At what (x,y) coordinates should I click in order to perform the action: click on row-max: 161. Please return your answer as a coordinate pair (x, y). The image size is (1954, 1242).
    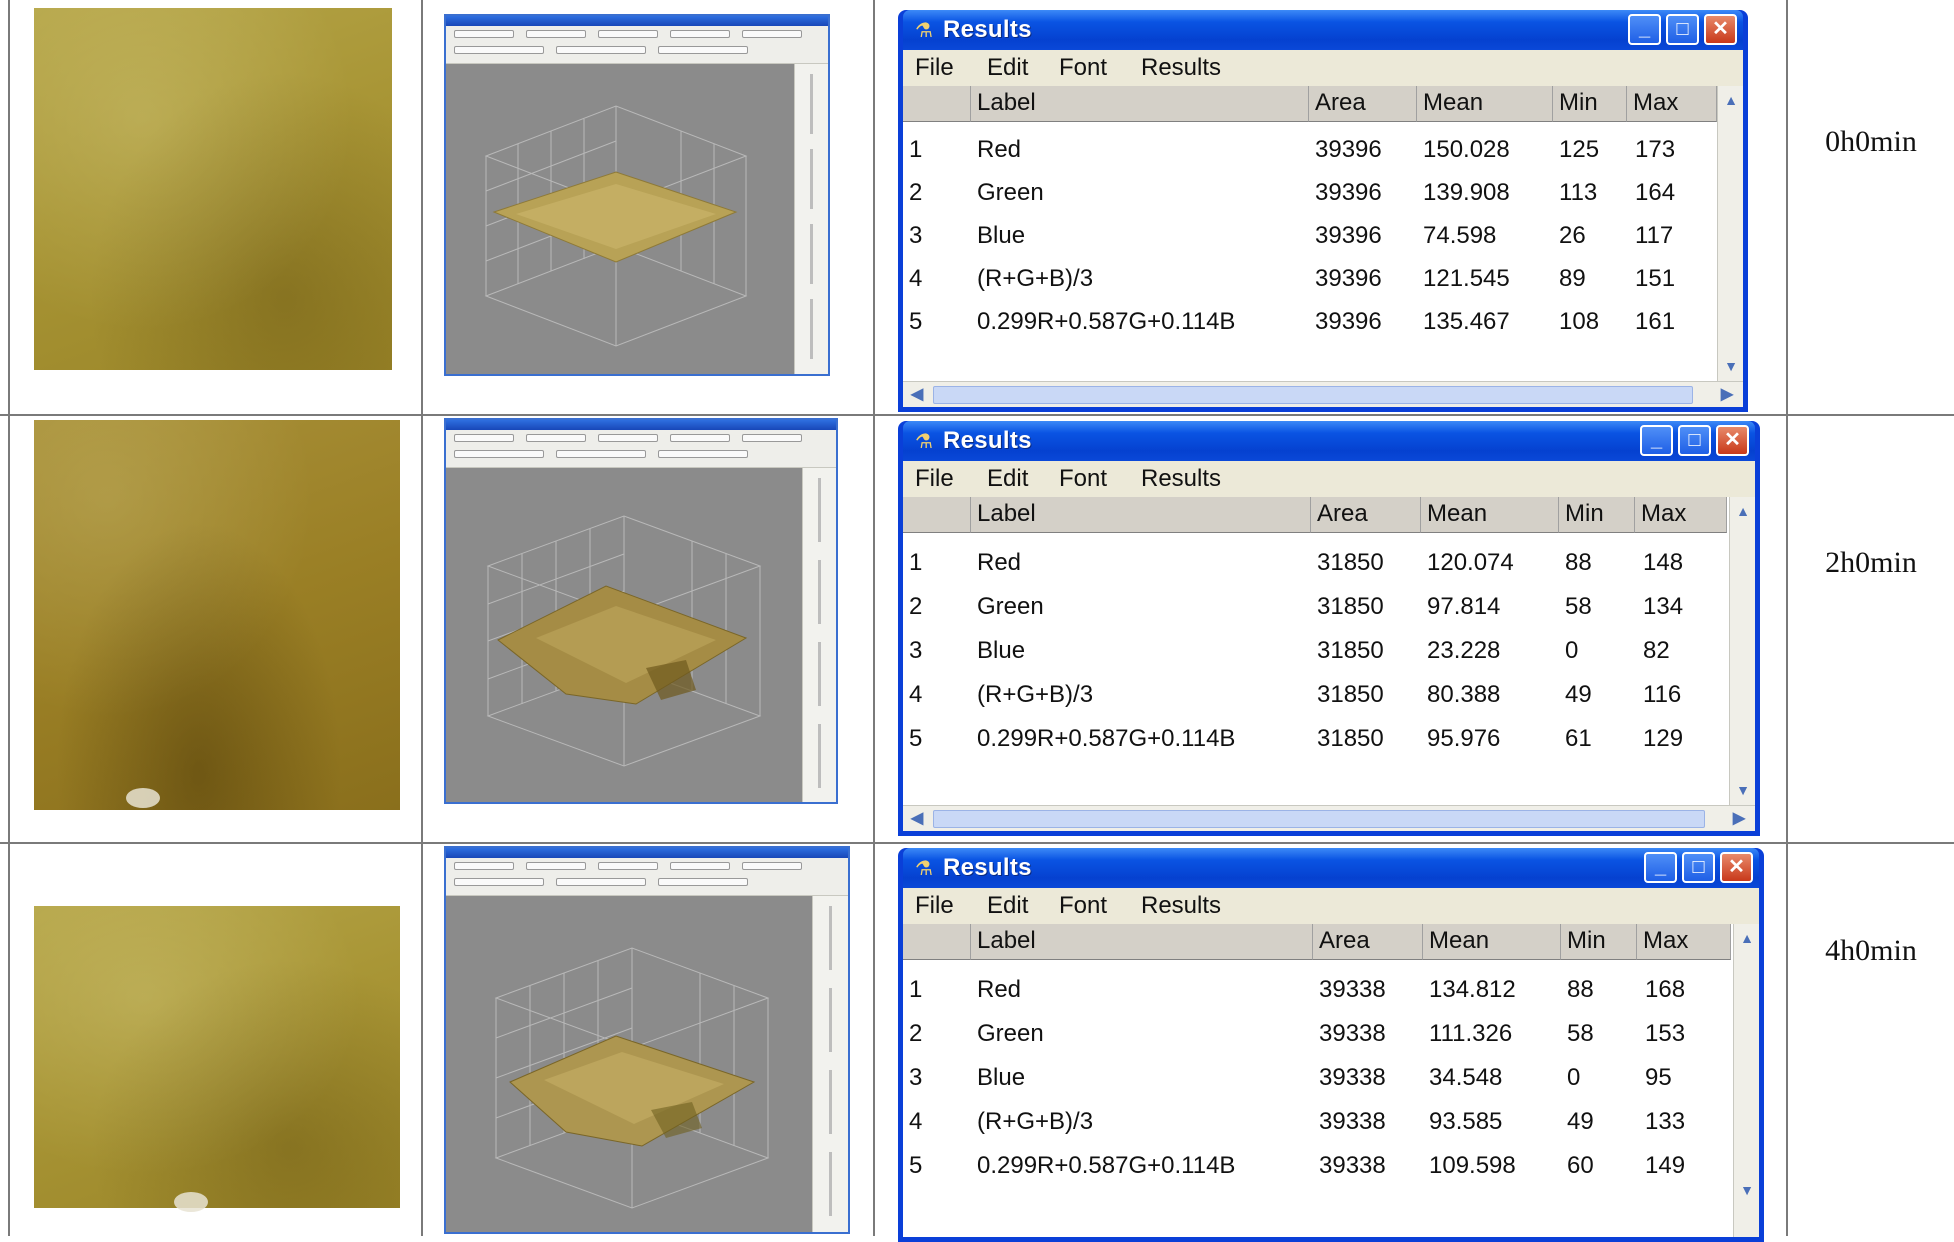
    Looking at the image, I should click on (1655, 321).